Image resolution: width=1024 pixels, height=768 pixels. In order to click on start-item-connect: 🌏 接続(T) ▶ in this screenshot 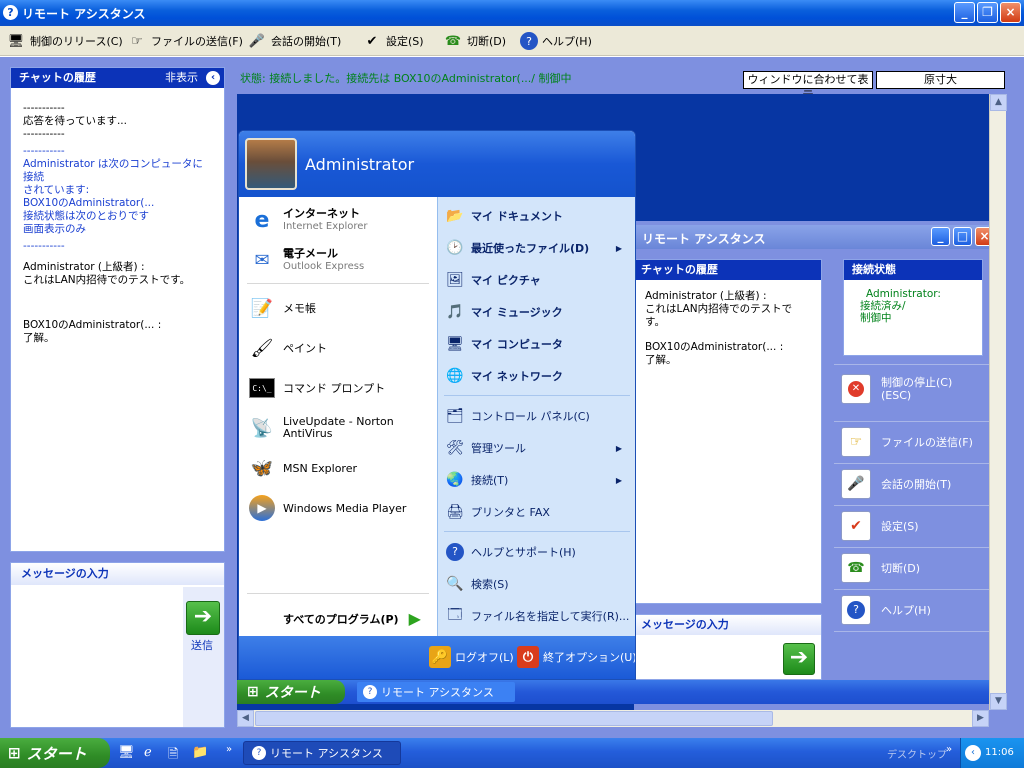, I will do `click(538, 480)`.